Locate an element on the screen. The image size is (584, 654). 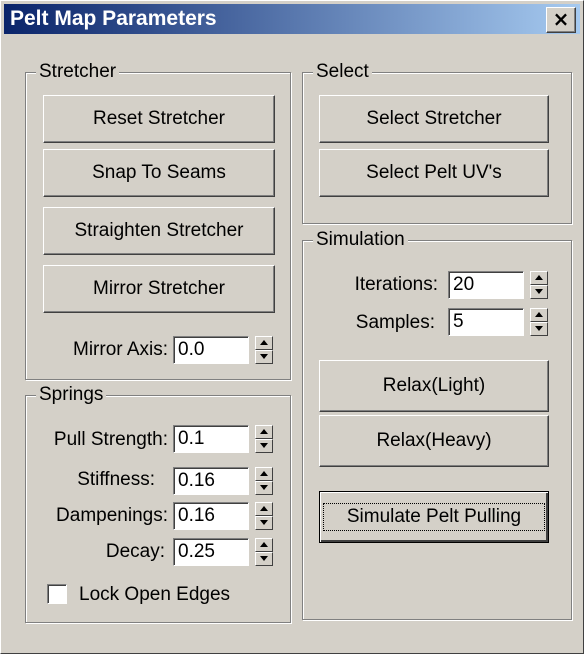
simulate-pelt-pulling-label: Simulate Pelt Pulling is located at coordinates (434, 517).